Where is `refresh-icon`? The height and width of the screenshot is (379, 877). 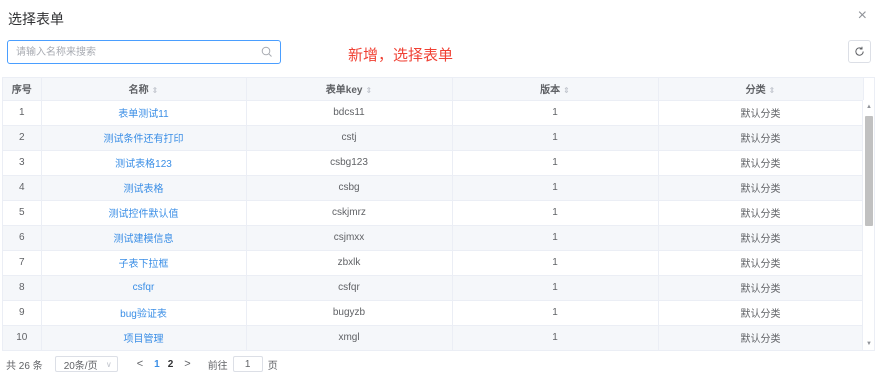 refresh-icon is located at coordinates (859, 51).